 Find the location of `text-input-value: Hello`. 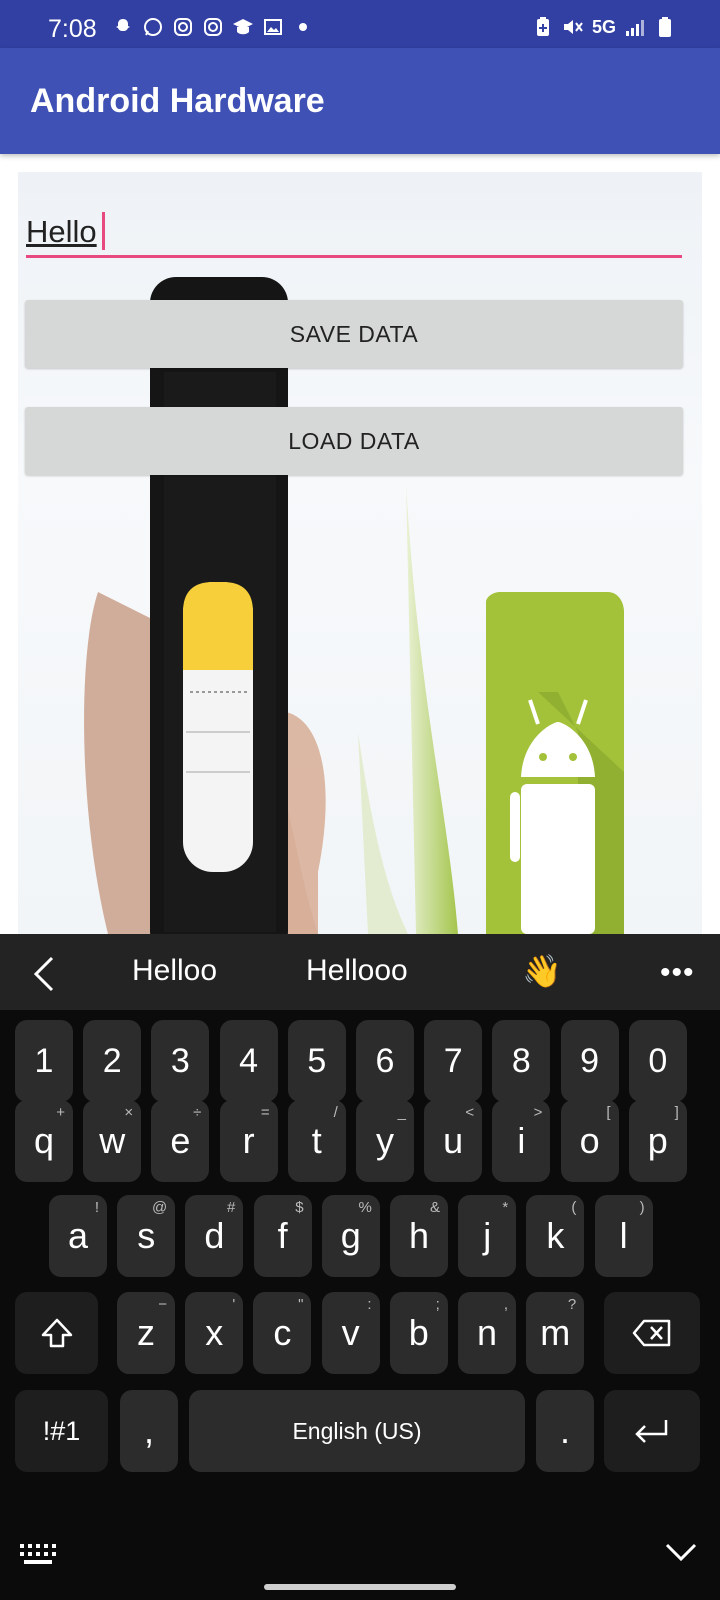

text-input-value: Hello is located at coordinates (61, 232).